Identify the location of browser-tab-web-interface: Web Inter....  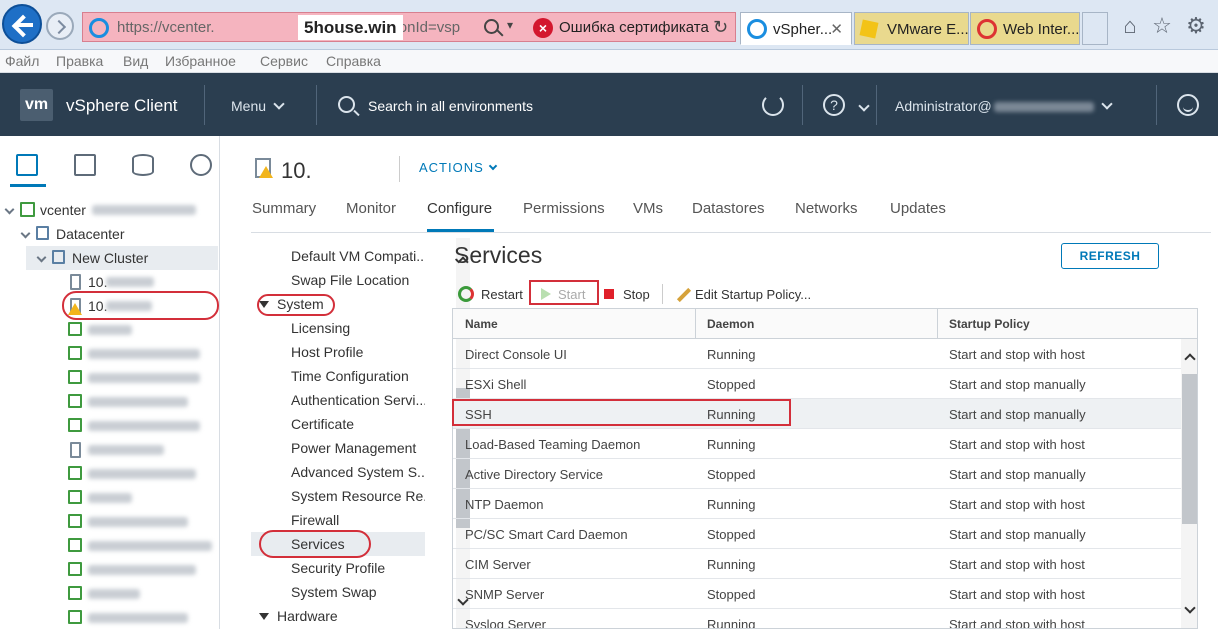
(1025, 28).